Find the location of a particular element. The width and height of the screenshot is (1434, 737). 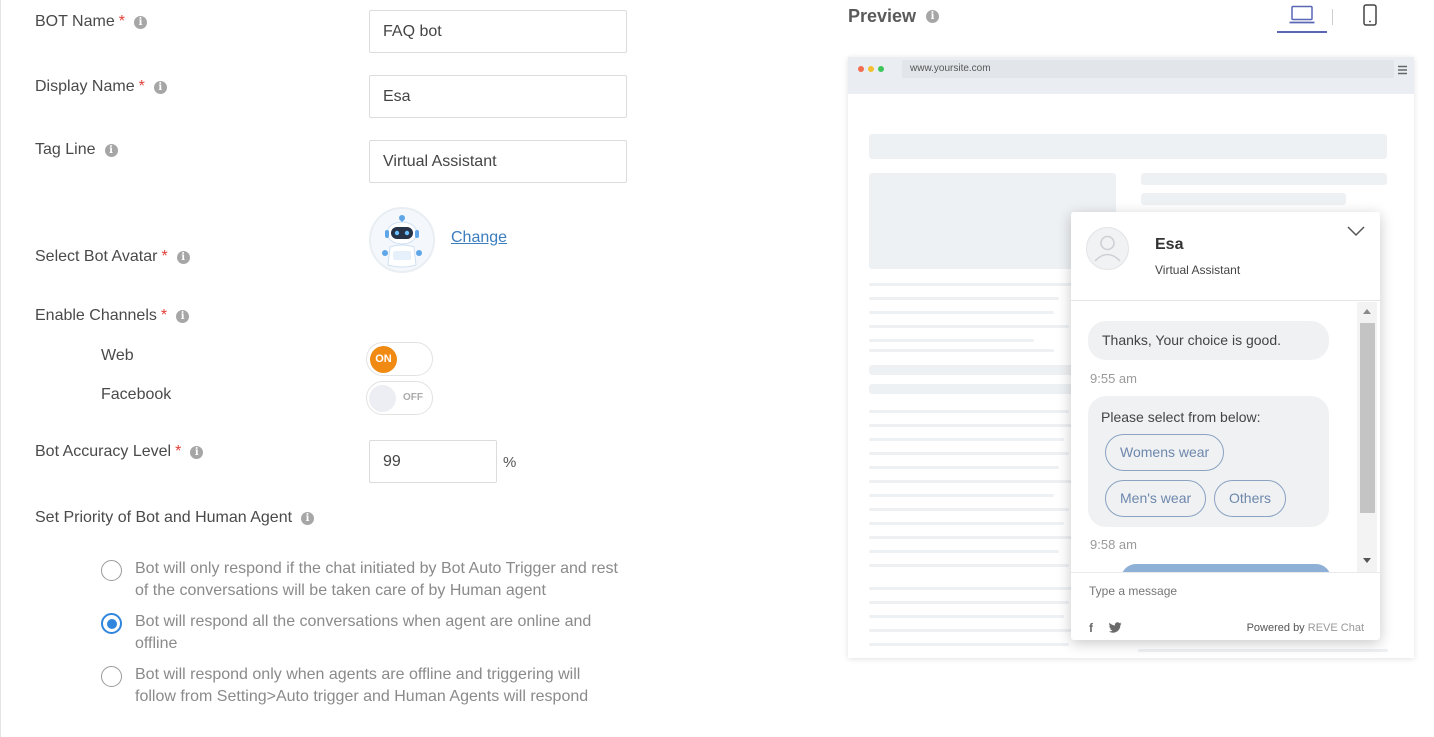

channel-web-label: Web is located at coordinates (117, 355).